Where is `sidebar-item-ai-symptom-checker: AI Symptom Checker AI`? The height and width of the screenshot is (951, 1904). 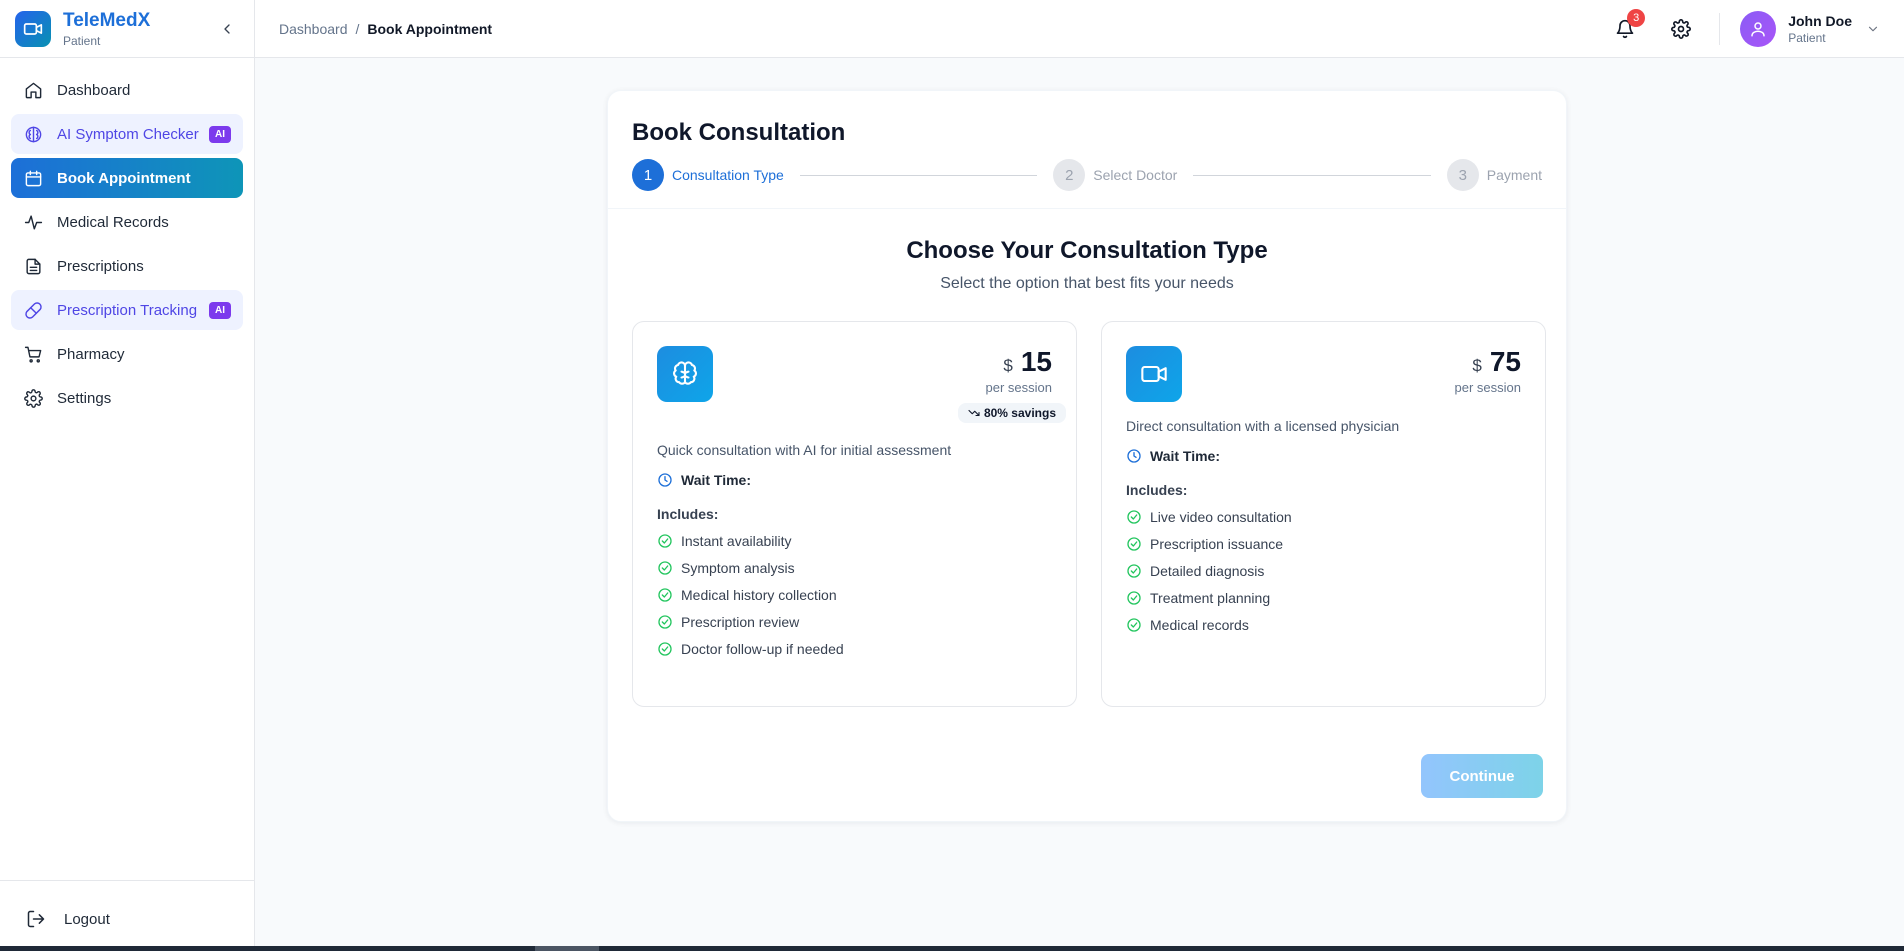
sidebar-item-ai-symptom-checker: AI Symptom Checker AI is located at coordinates (127, 134).